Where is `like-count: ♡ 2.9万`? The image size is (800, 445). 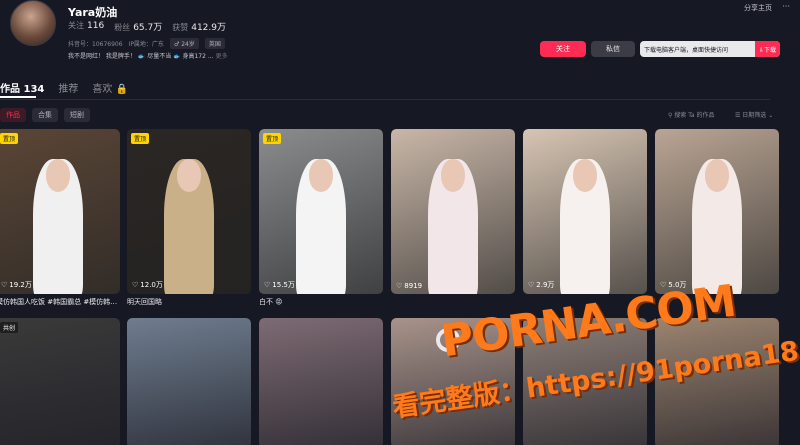 like-count: ♡ 2.9万 is located at coordinates (541, 285).